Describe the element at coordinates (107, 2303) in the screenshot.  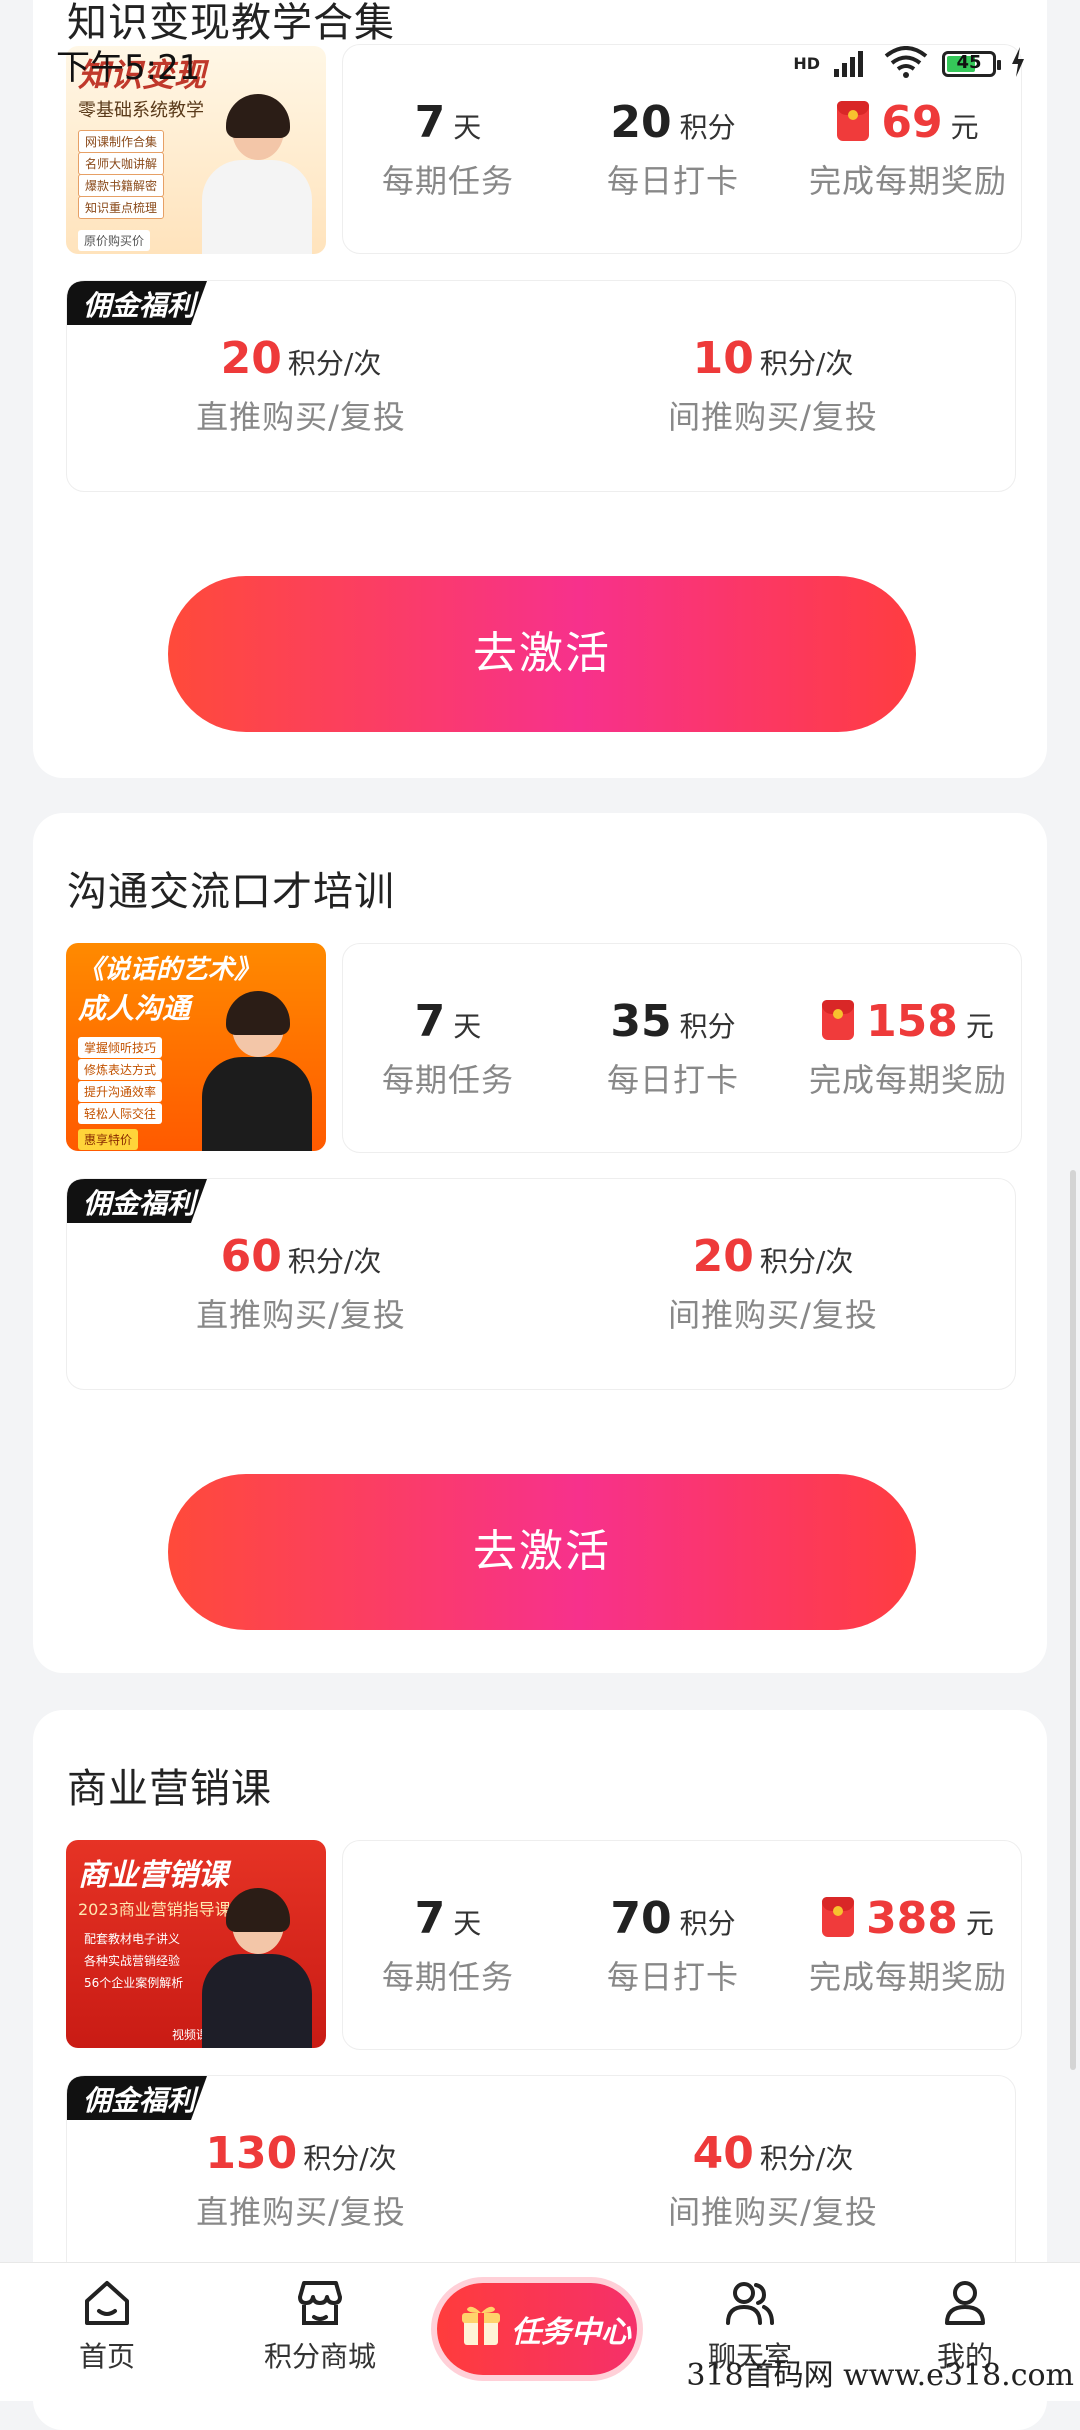
I see `home-icon` at that location.